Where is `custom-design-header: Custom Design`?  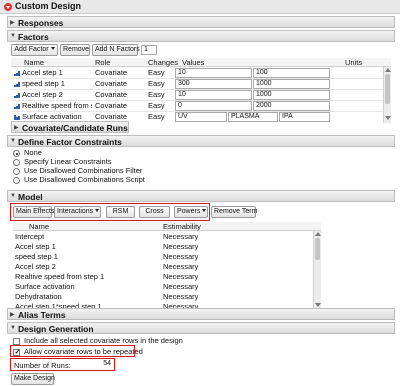
custom-design-header: Custom Design is located at coordinates (200, 7).